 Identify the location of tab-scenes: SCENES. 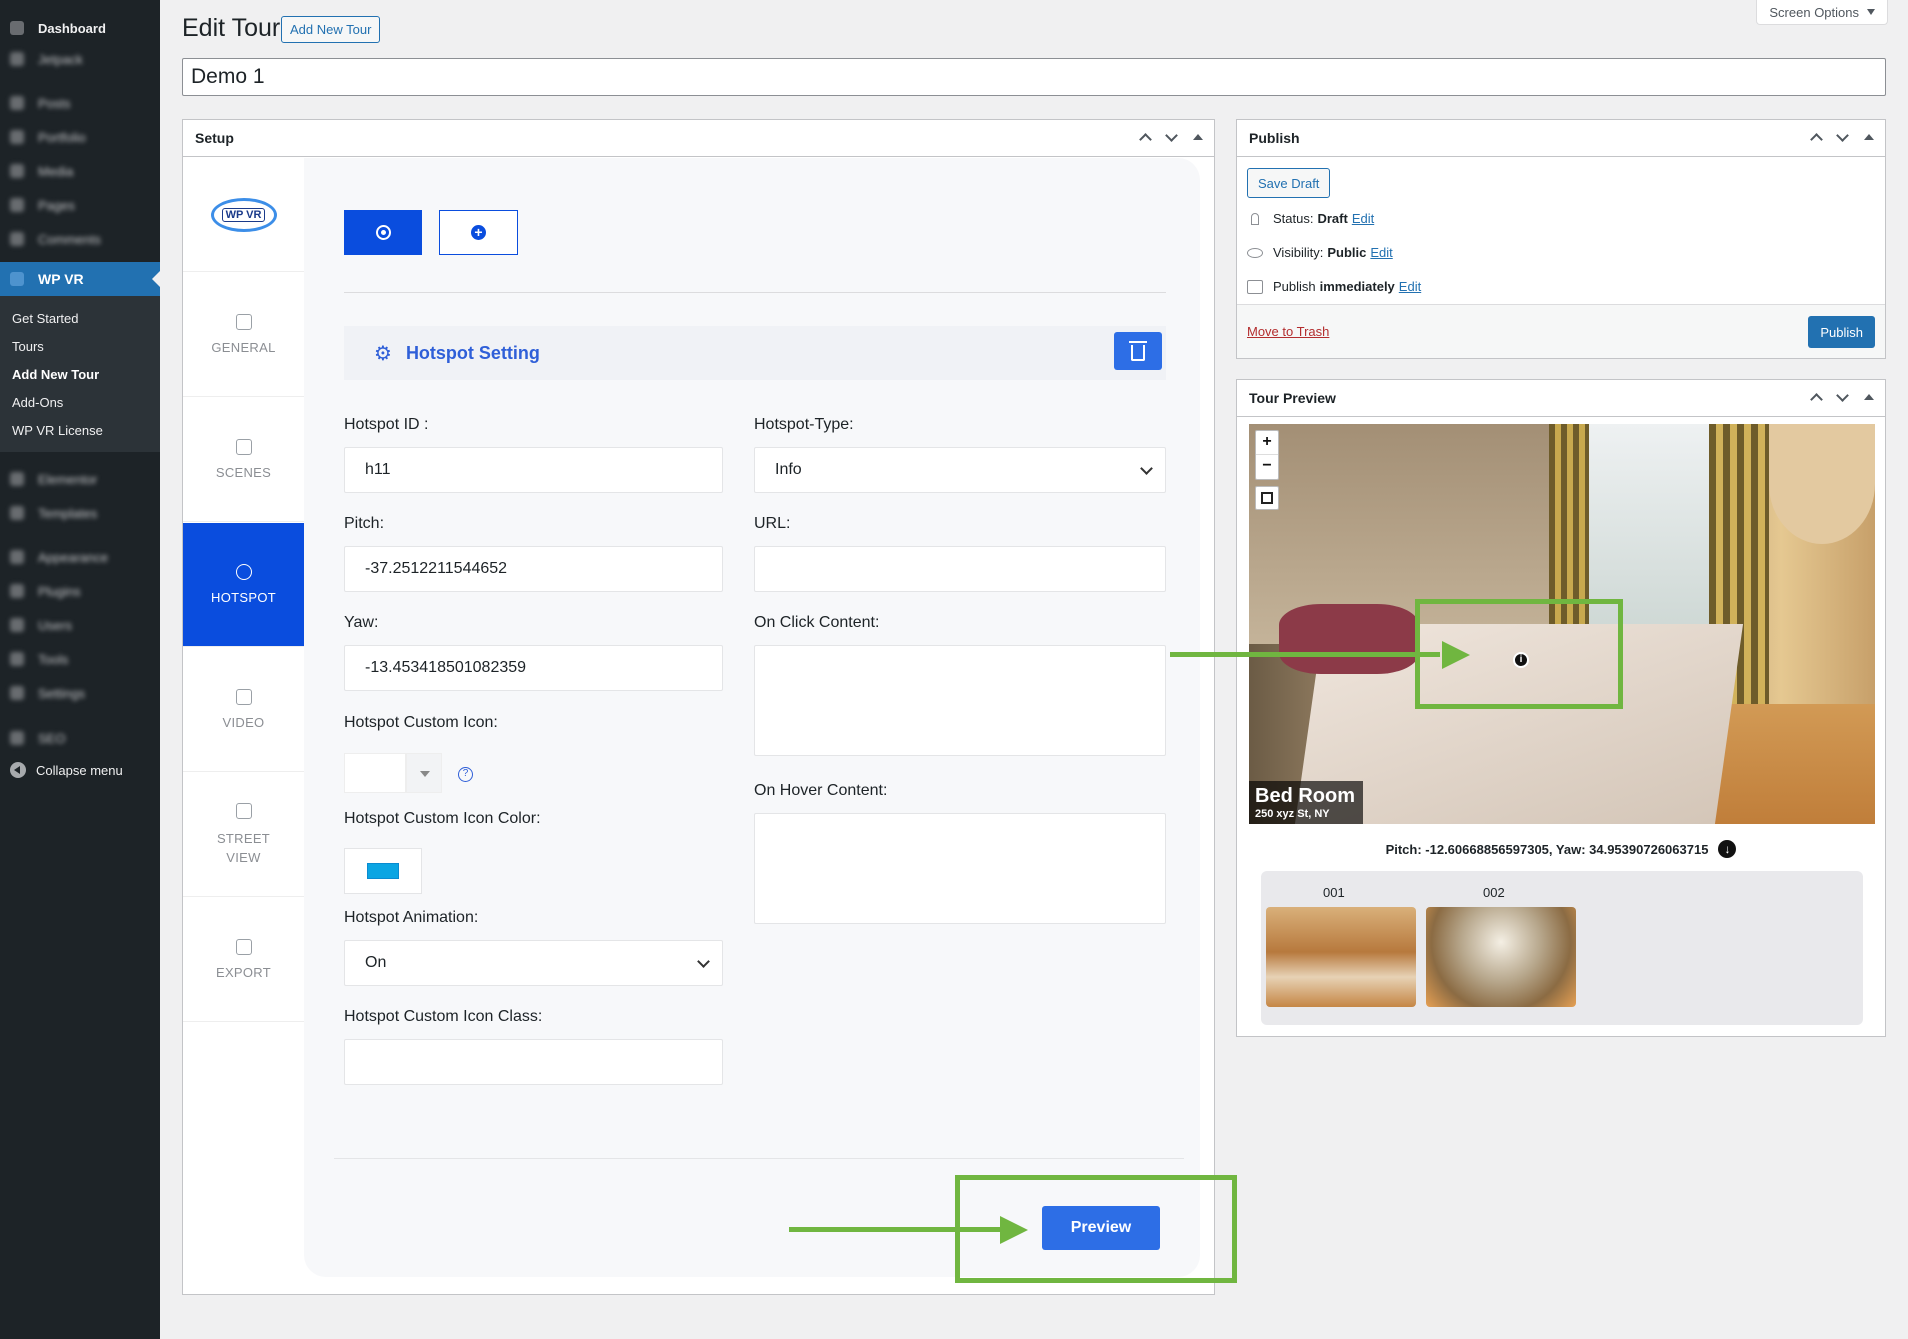
(243, 460).